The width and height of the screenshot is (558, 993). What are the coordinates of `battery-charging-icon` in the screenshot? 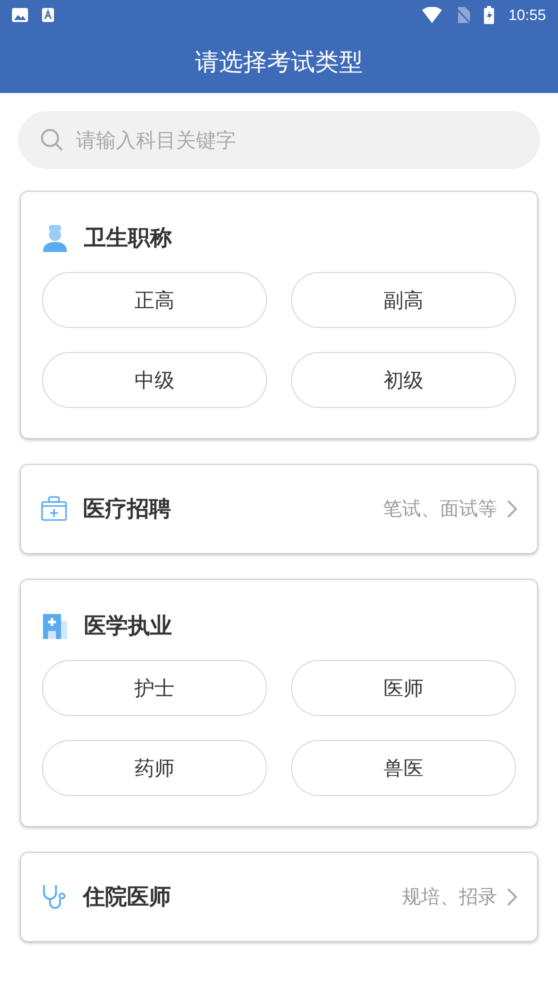 It's located at (489, 15).